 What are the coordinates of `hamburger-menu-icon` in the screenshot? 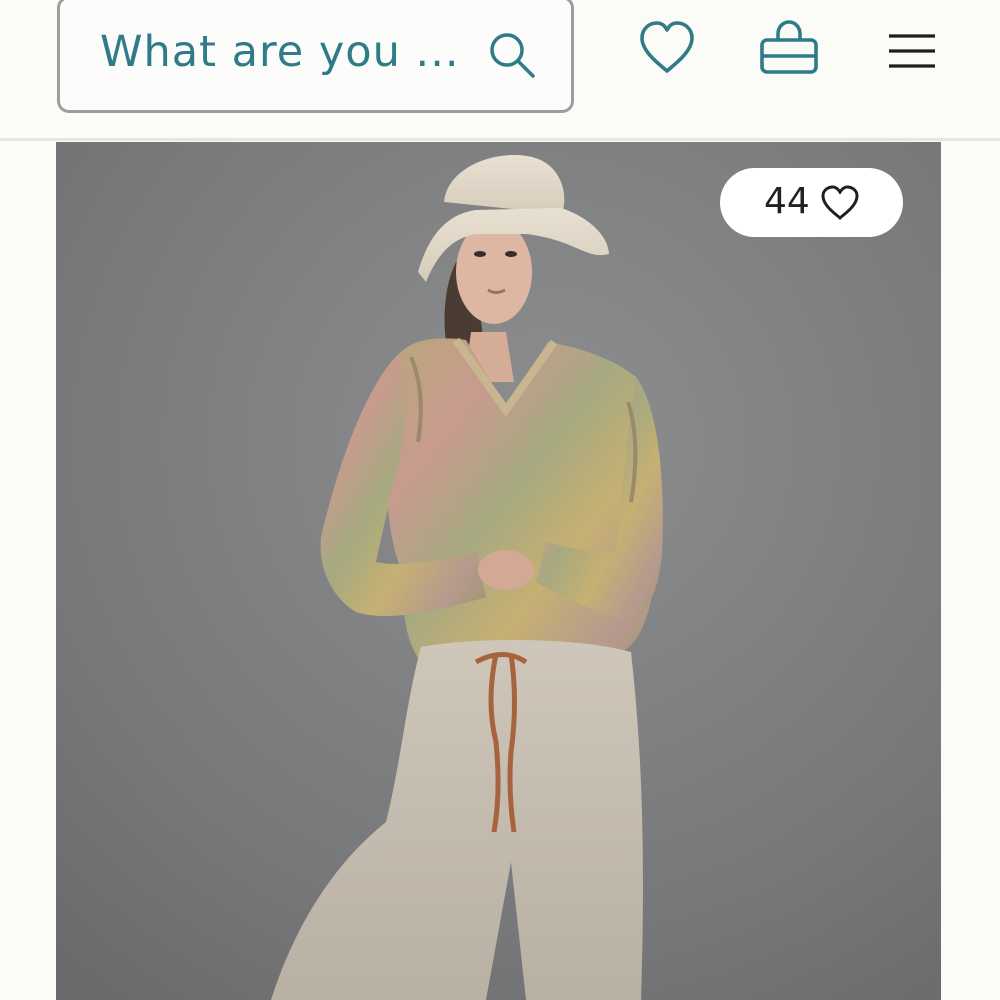 It's located at (912, 51).